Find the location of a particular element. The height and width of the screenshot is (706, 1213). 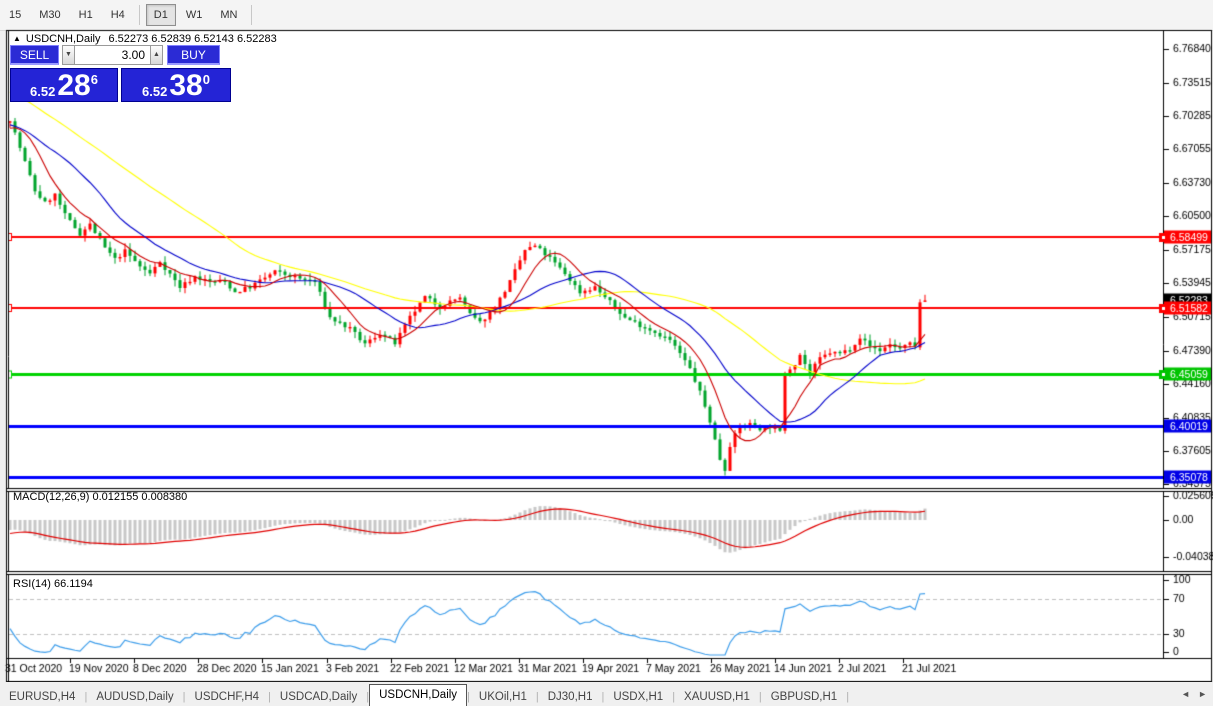

one-click-trade-panel: SELL ▼ 3.00 ▲ BUY 6.52 28 6 6.52 38 0 is located at coordinates (120, 73).